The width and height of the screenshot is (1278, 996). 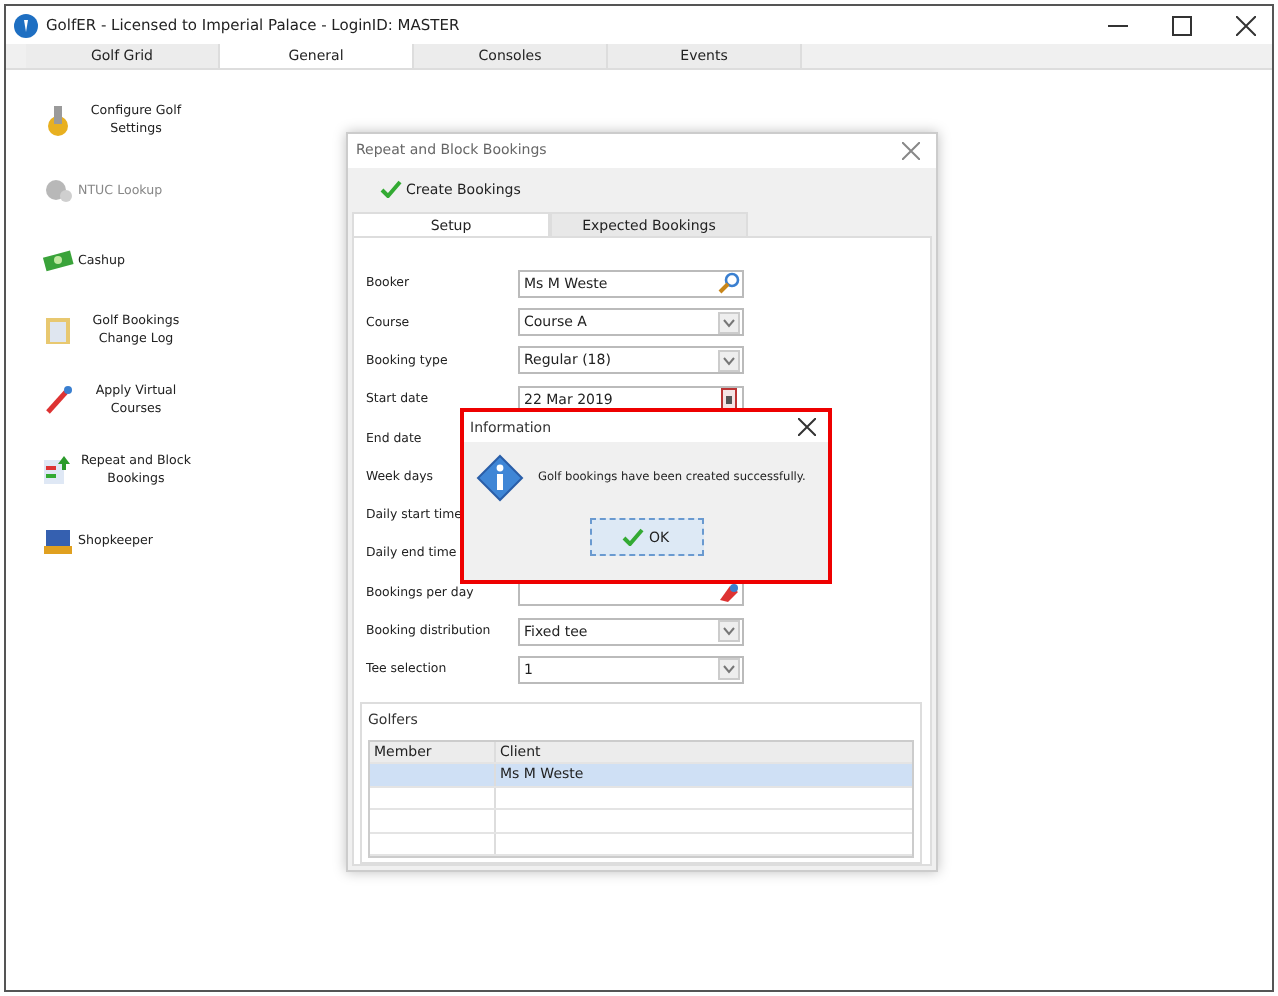 I want to click on search-icon, so click(x=729, y=283).